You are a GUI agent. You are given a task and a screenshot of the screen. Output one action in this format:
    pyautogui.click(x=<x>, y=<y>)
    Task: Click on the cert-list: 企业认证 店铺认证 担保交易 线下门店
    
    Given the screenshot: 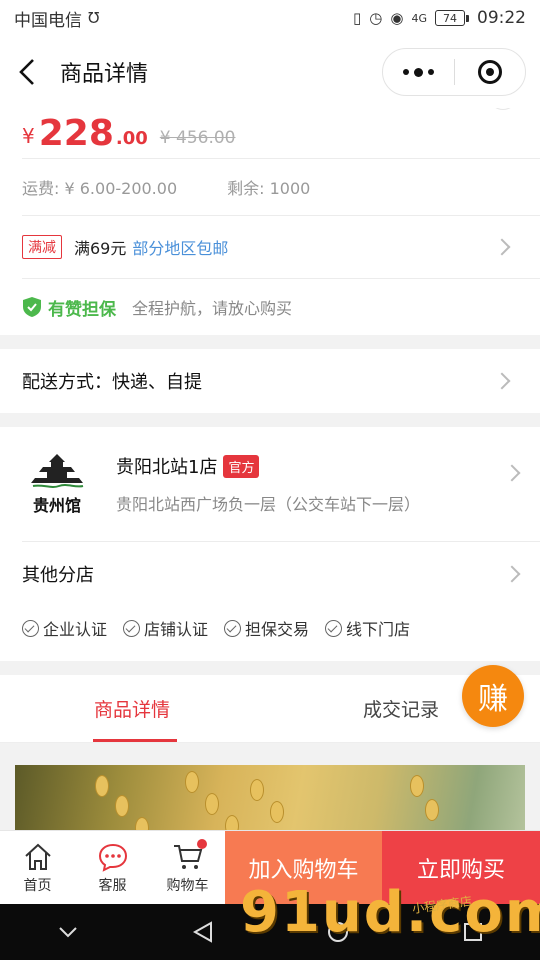 What is the action you would take?
    pyautogui.click(x=270, y=628)
    